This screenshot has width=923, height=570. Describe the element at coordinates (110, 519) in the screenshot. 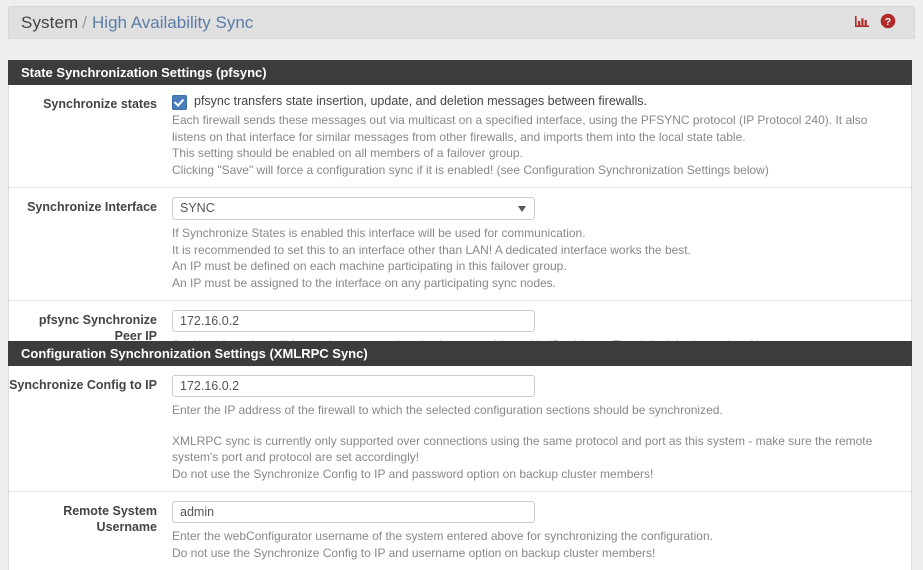

I see `label-remote-system-username: Remote System Username` at that location.